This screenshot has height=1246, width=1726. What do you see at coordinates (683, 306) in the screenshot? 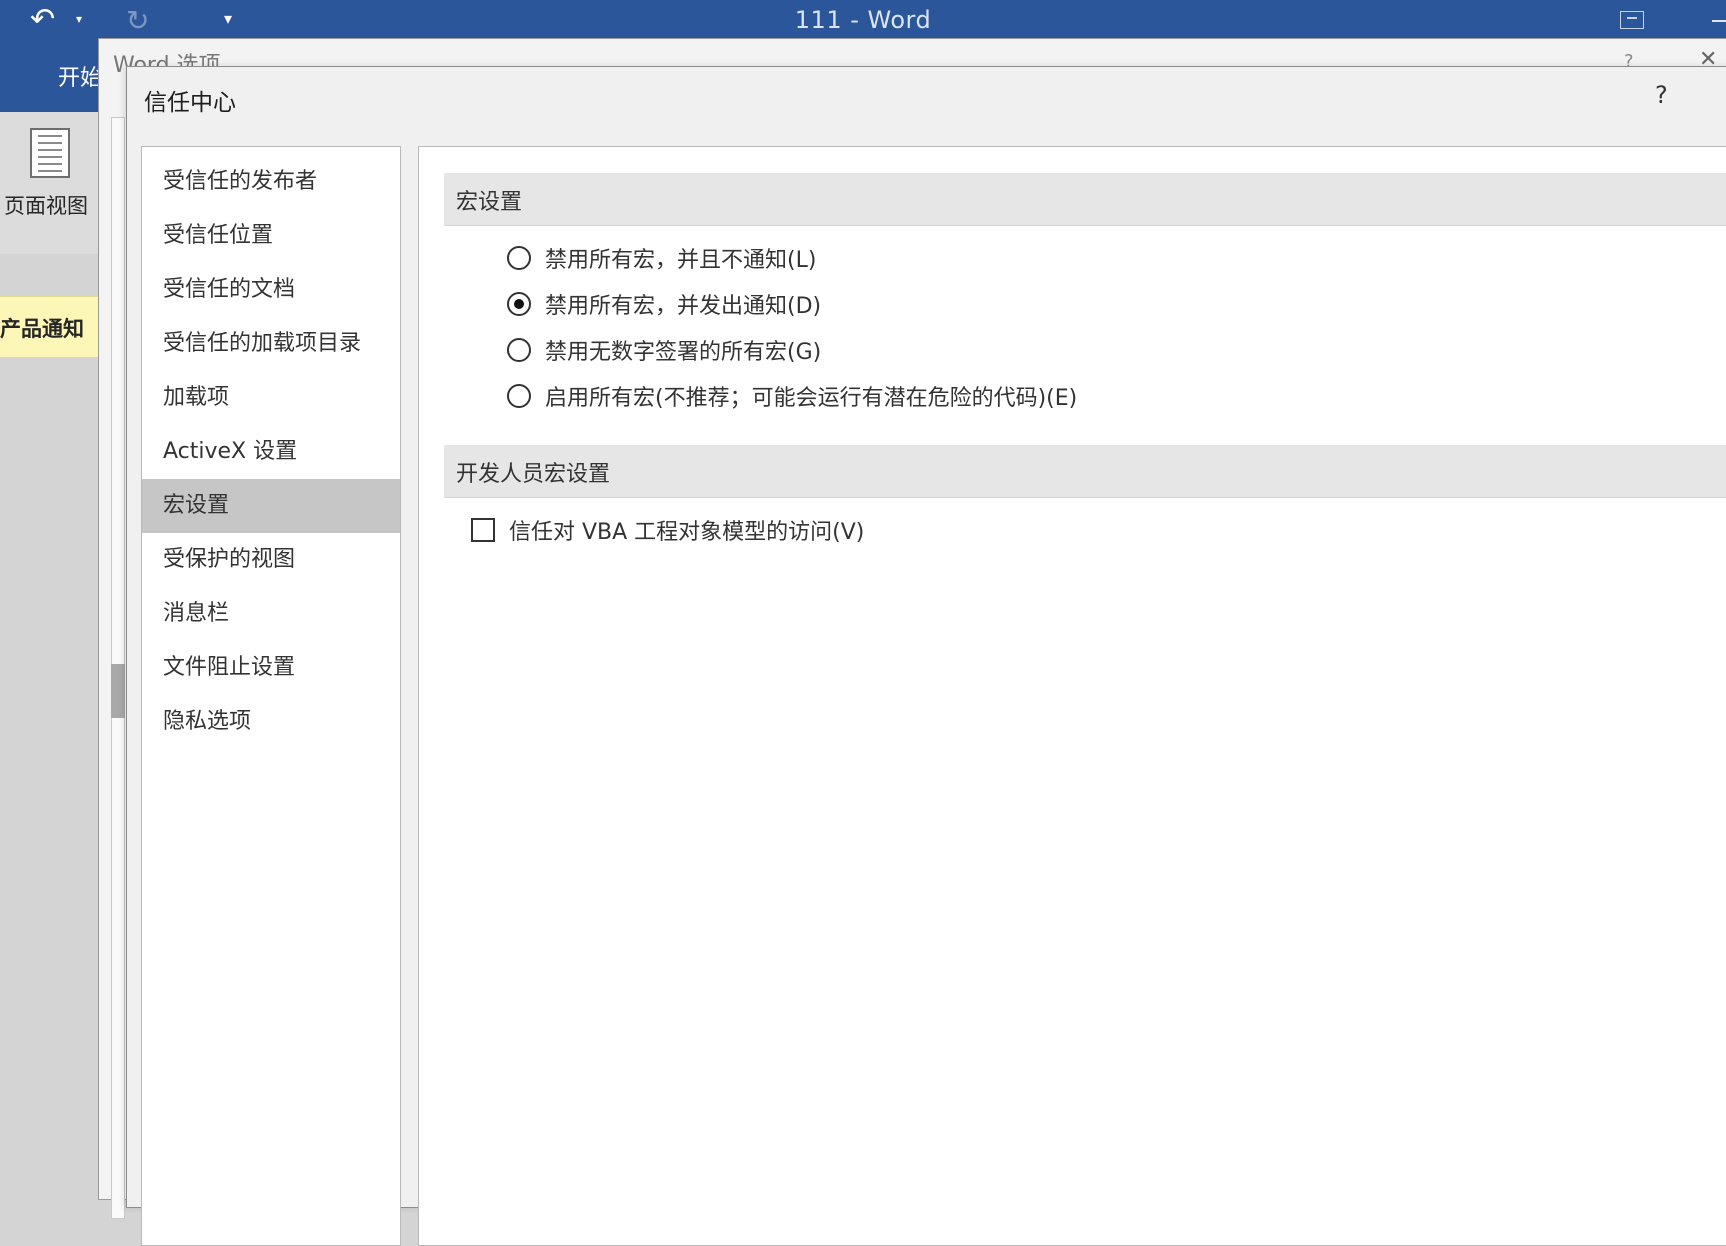
I see `option-label: 禁用所有宏，并发出通知(D)` at bounding box center [683, 306].